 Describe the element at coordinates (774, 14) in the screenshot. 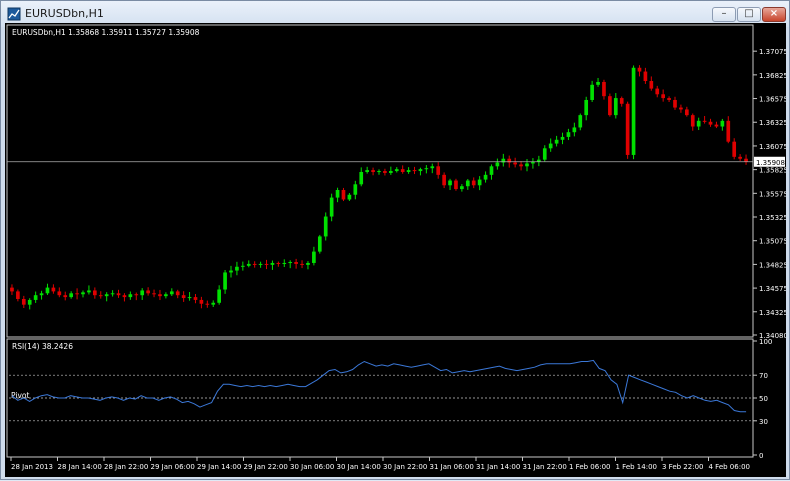

I see `close-button: ×` at that location.